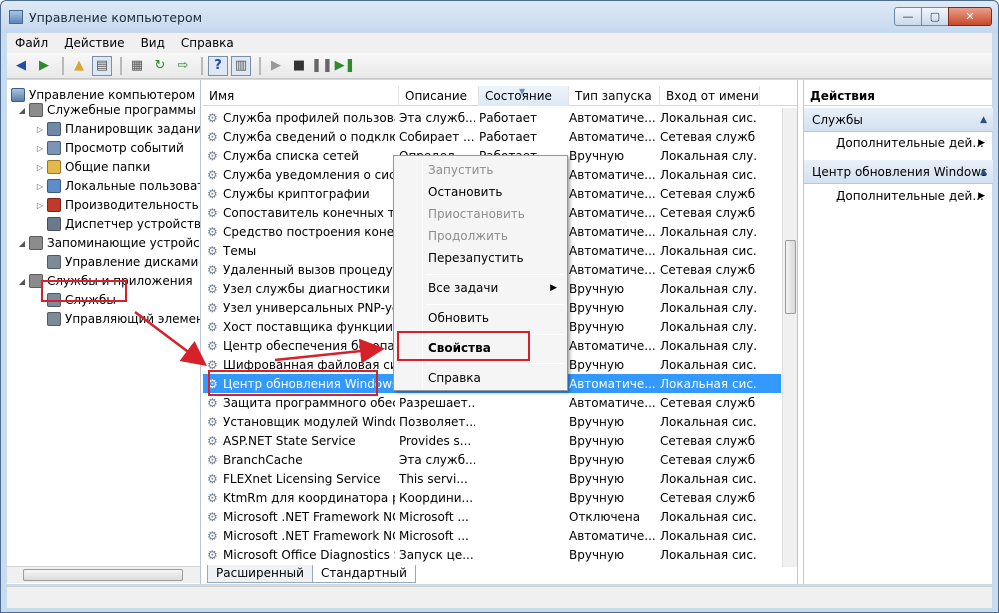  I want to click on start-service-icon: ▶, so click(276, 66).